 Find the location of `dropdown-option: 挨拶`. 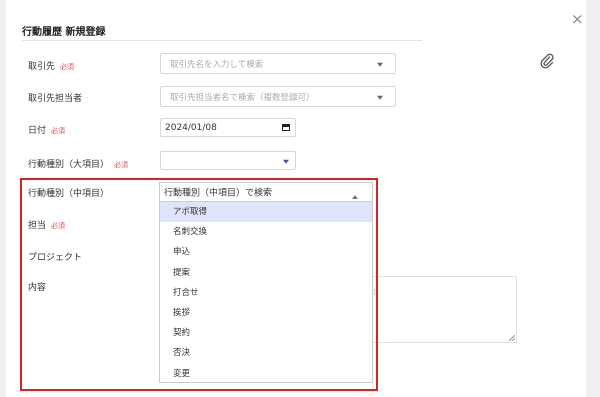

dropdown-option: 挨拶 is located at coordinates (266, 313).